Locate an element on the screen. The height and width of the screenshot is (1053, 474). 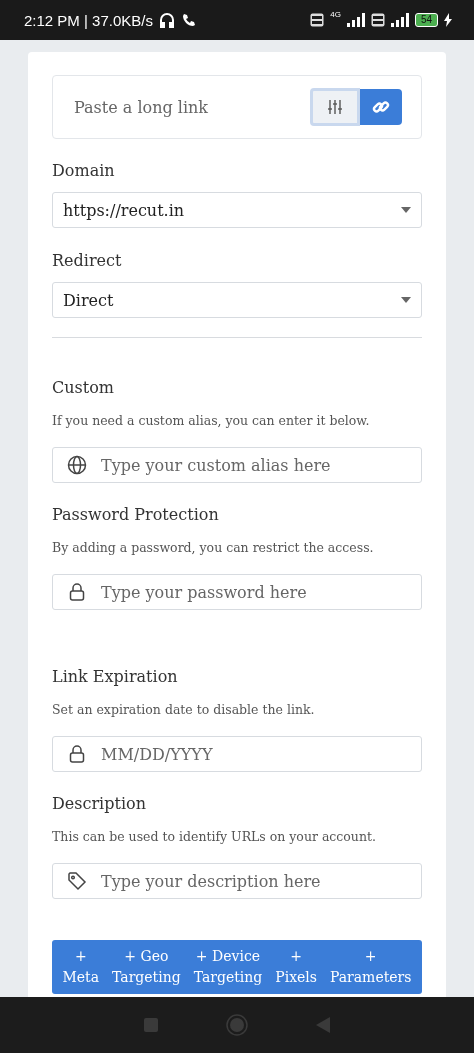
settings-button is located at coordinates (335, 107).